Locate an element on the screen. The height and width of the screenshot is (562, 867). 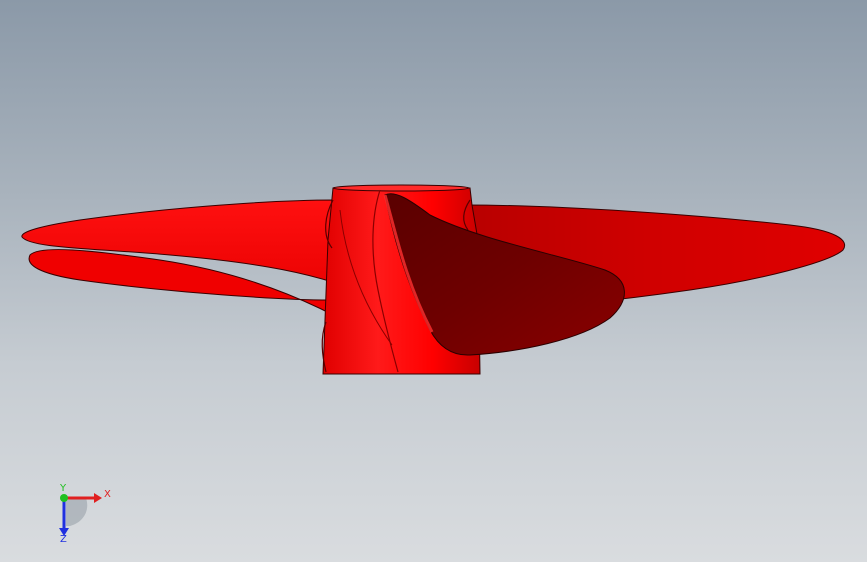
y-axis-dot is located at coordinates (64, 498).